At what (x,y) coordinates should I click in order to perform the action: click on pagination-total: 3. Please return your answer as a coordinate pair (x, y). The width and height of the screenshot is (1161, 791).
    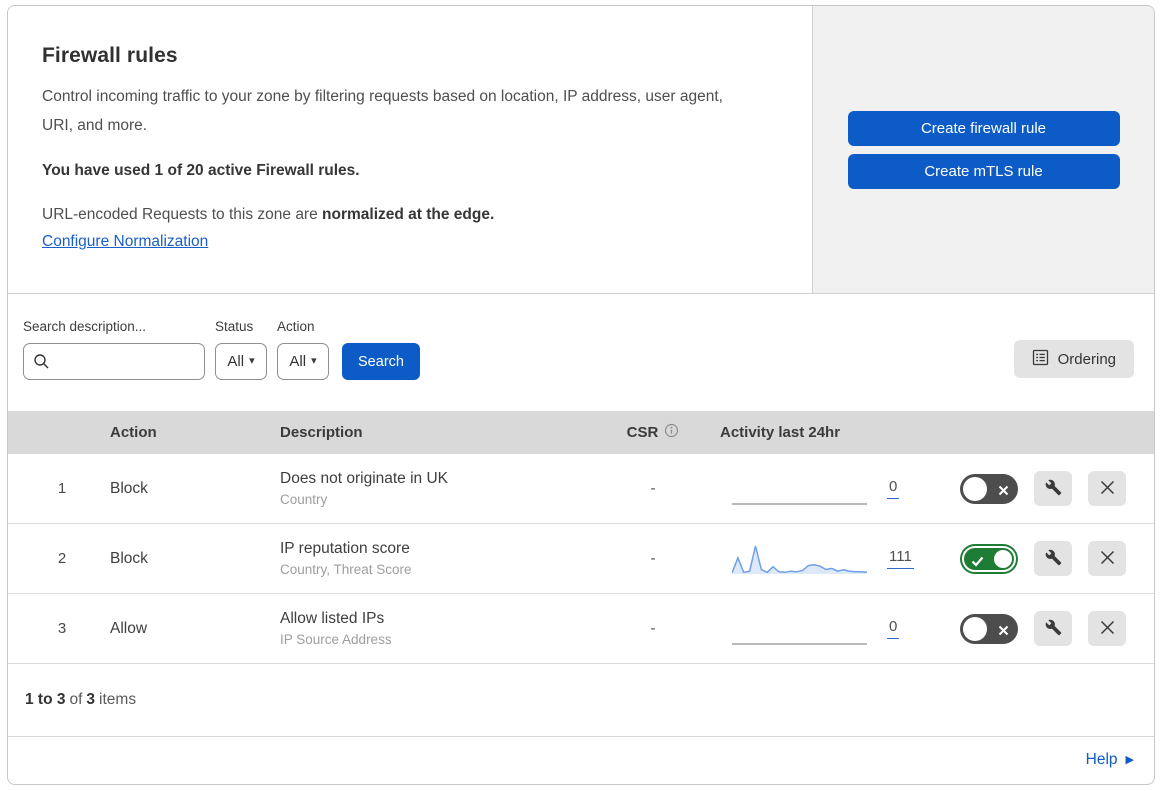
    Looking at the image, I should click on (91, 699).